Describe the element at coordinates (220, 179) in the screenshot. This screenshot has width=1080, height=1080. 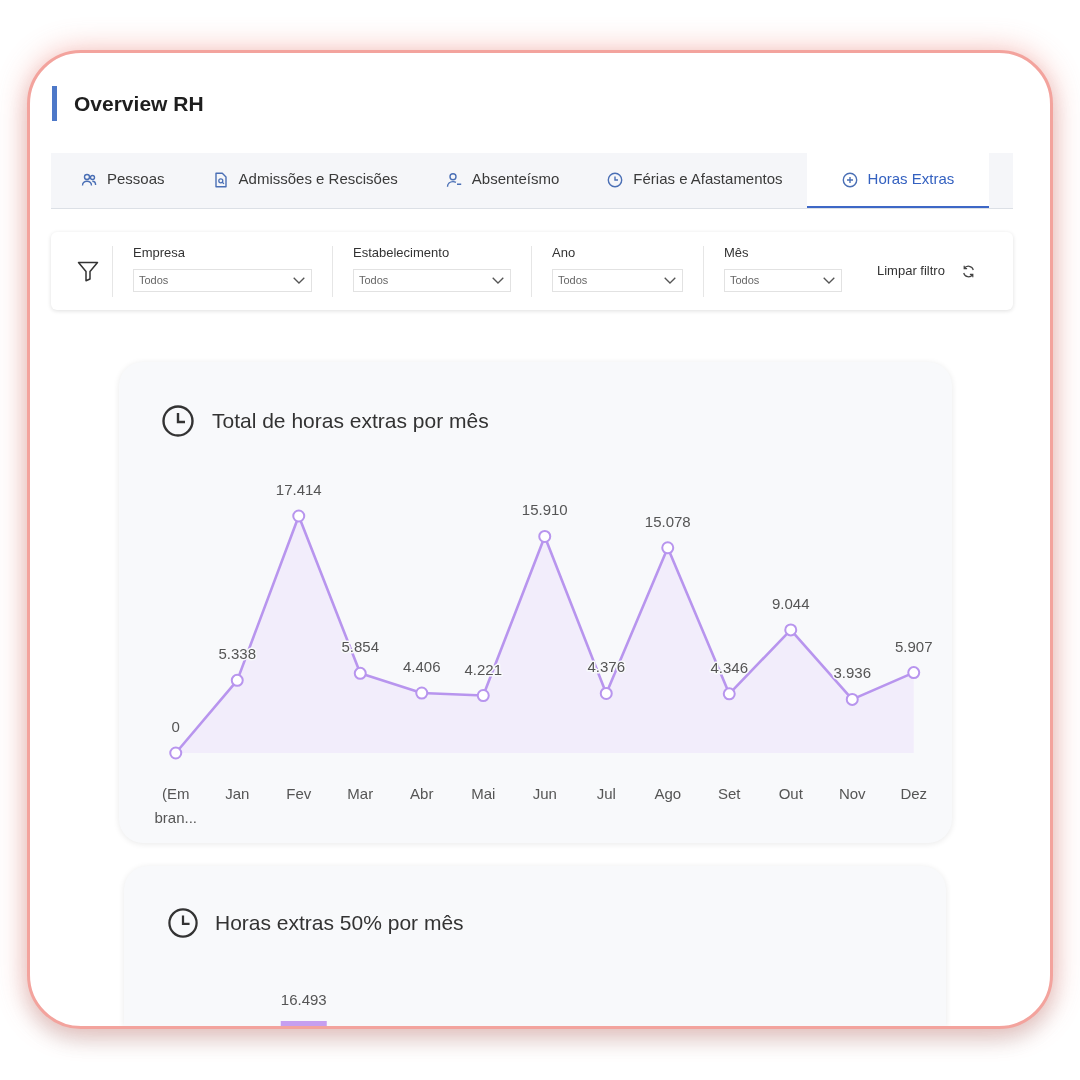
I see `document-search-icon` at that location.